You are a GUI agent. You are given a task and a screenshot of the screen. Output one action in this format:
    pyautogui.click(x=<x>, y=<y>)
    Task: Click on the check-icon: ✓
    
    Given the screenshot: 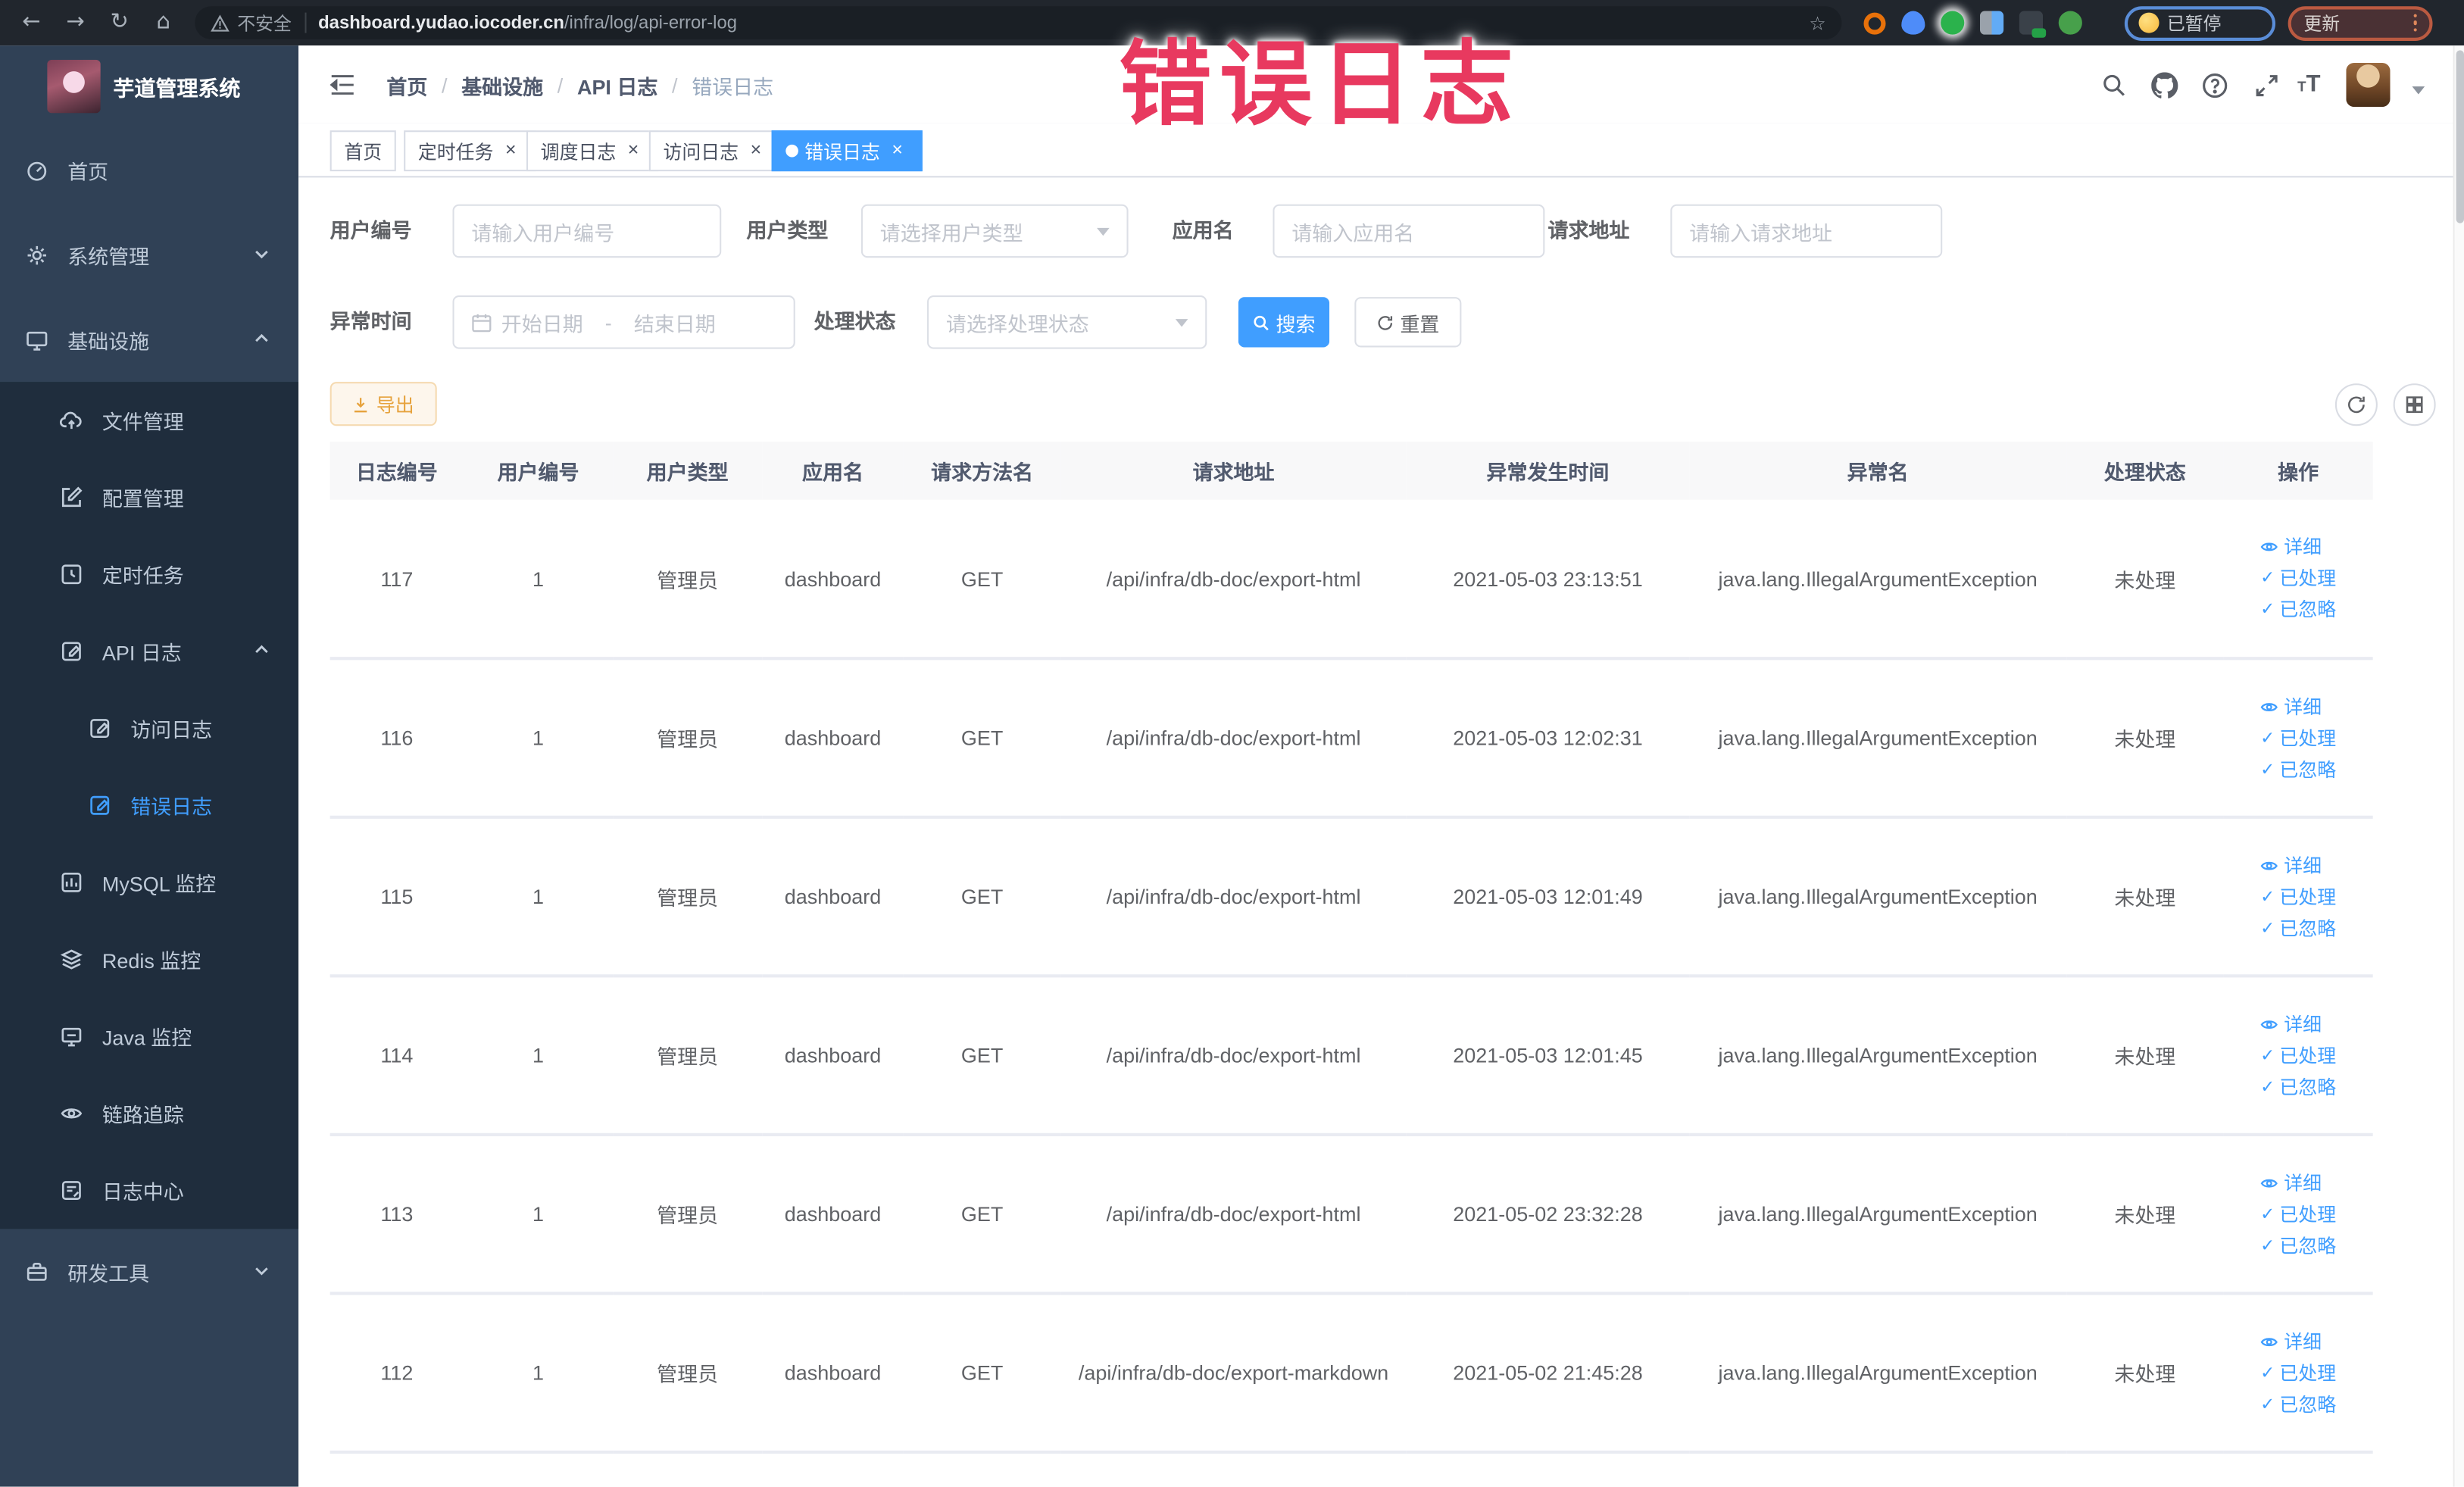 What is the action you would take?
    pyautogui.click(x=2267, y=1244)
    